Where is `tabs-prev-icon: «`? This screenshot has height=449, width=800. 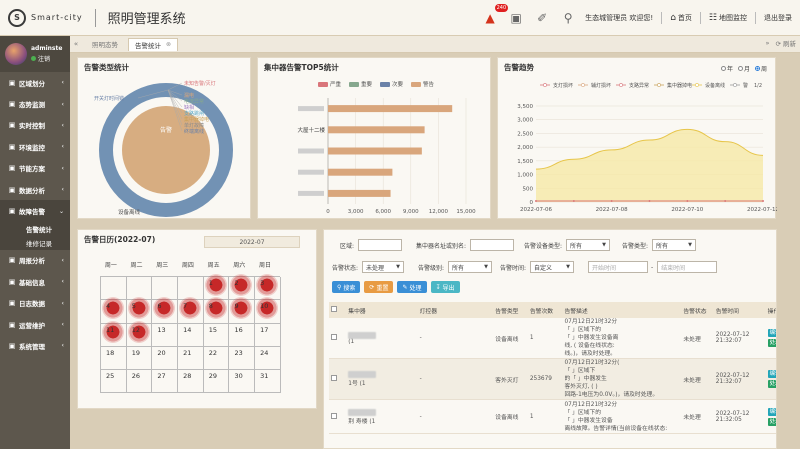 tabs-prev-icon: « is located at coordinates (76, 44).